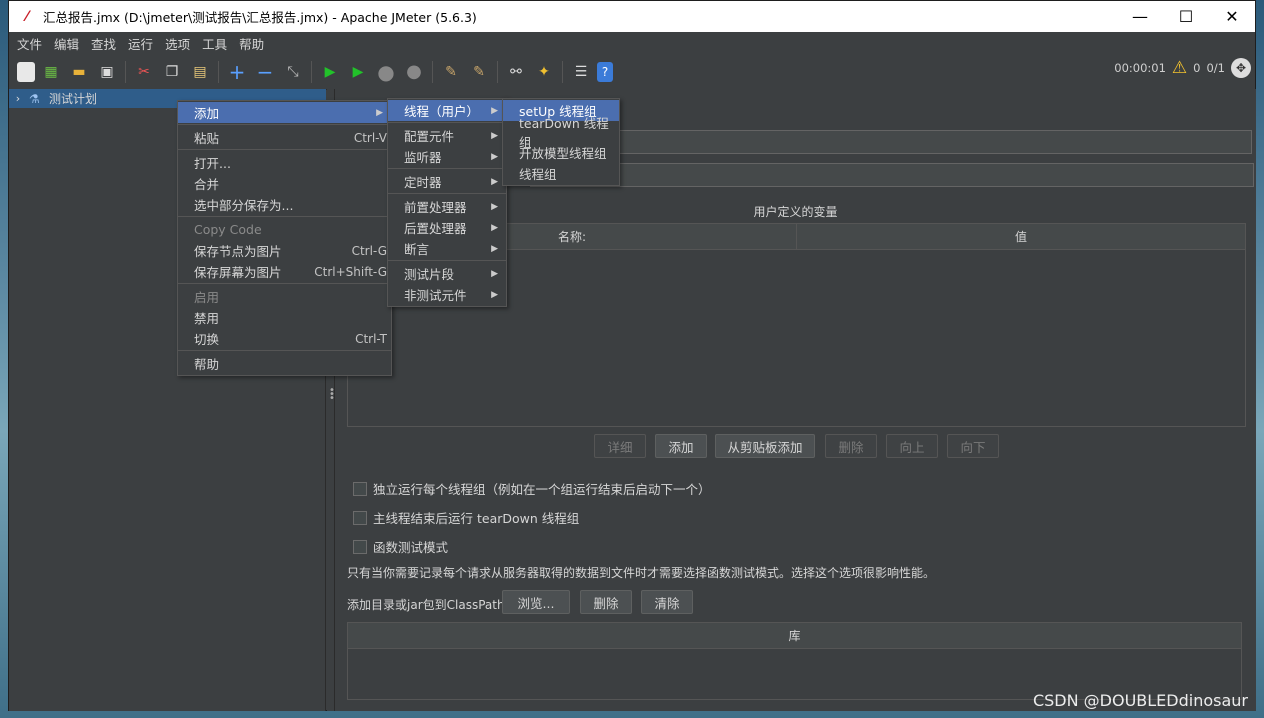  What do you see at coordinates (79, 72) in the screenshot?
I see `open-icon: ▬` at bounding box center [79, 72].